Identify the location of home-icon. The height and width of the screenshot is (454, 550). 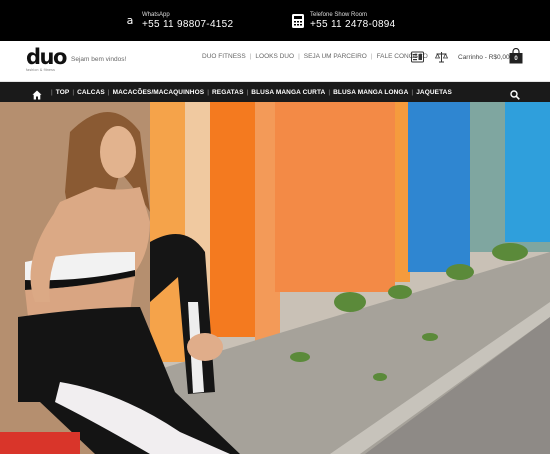
(37, 93).